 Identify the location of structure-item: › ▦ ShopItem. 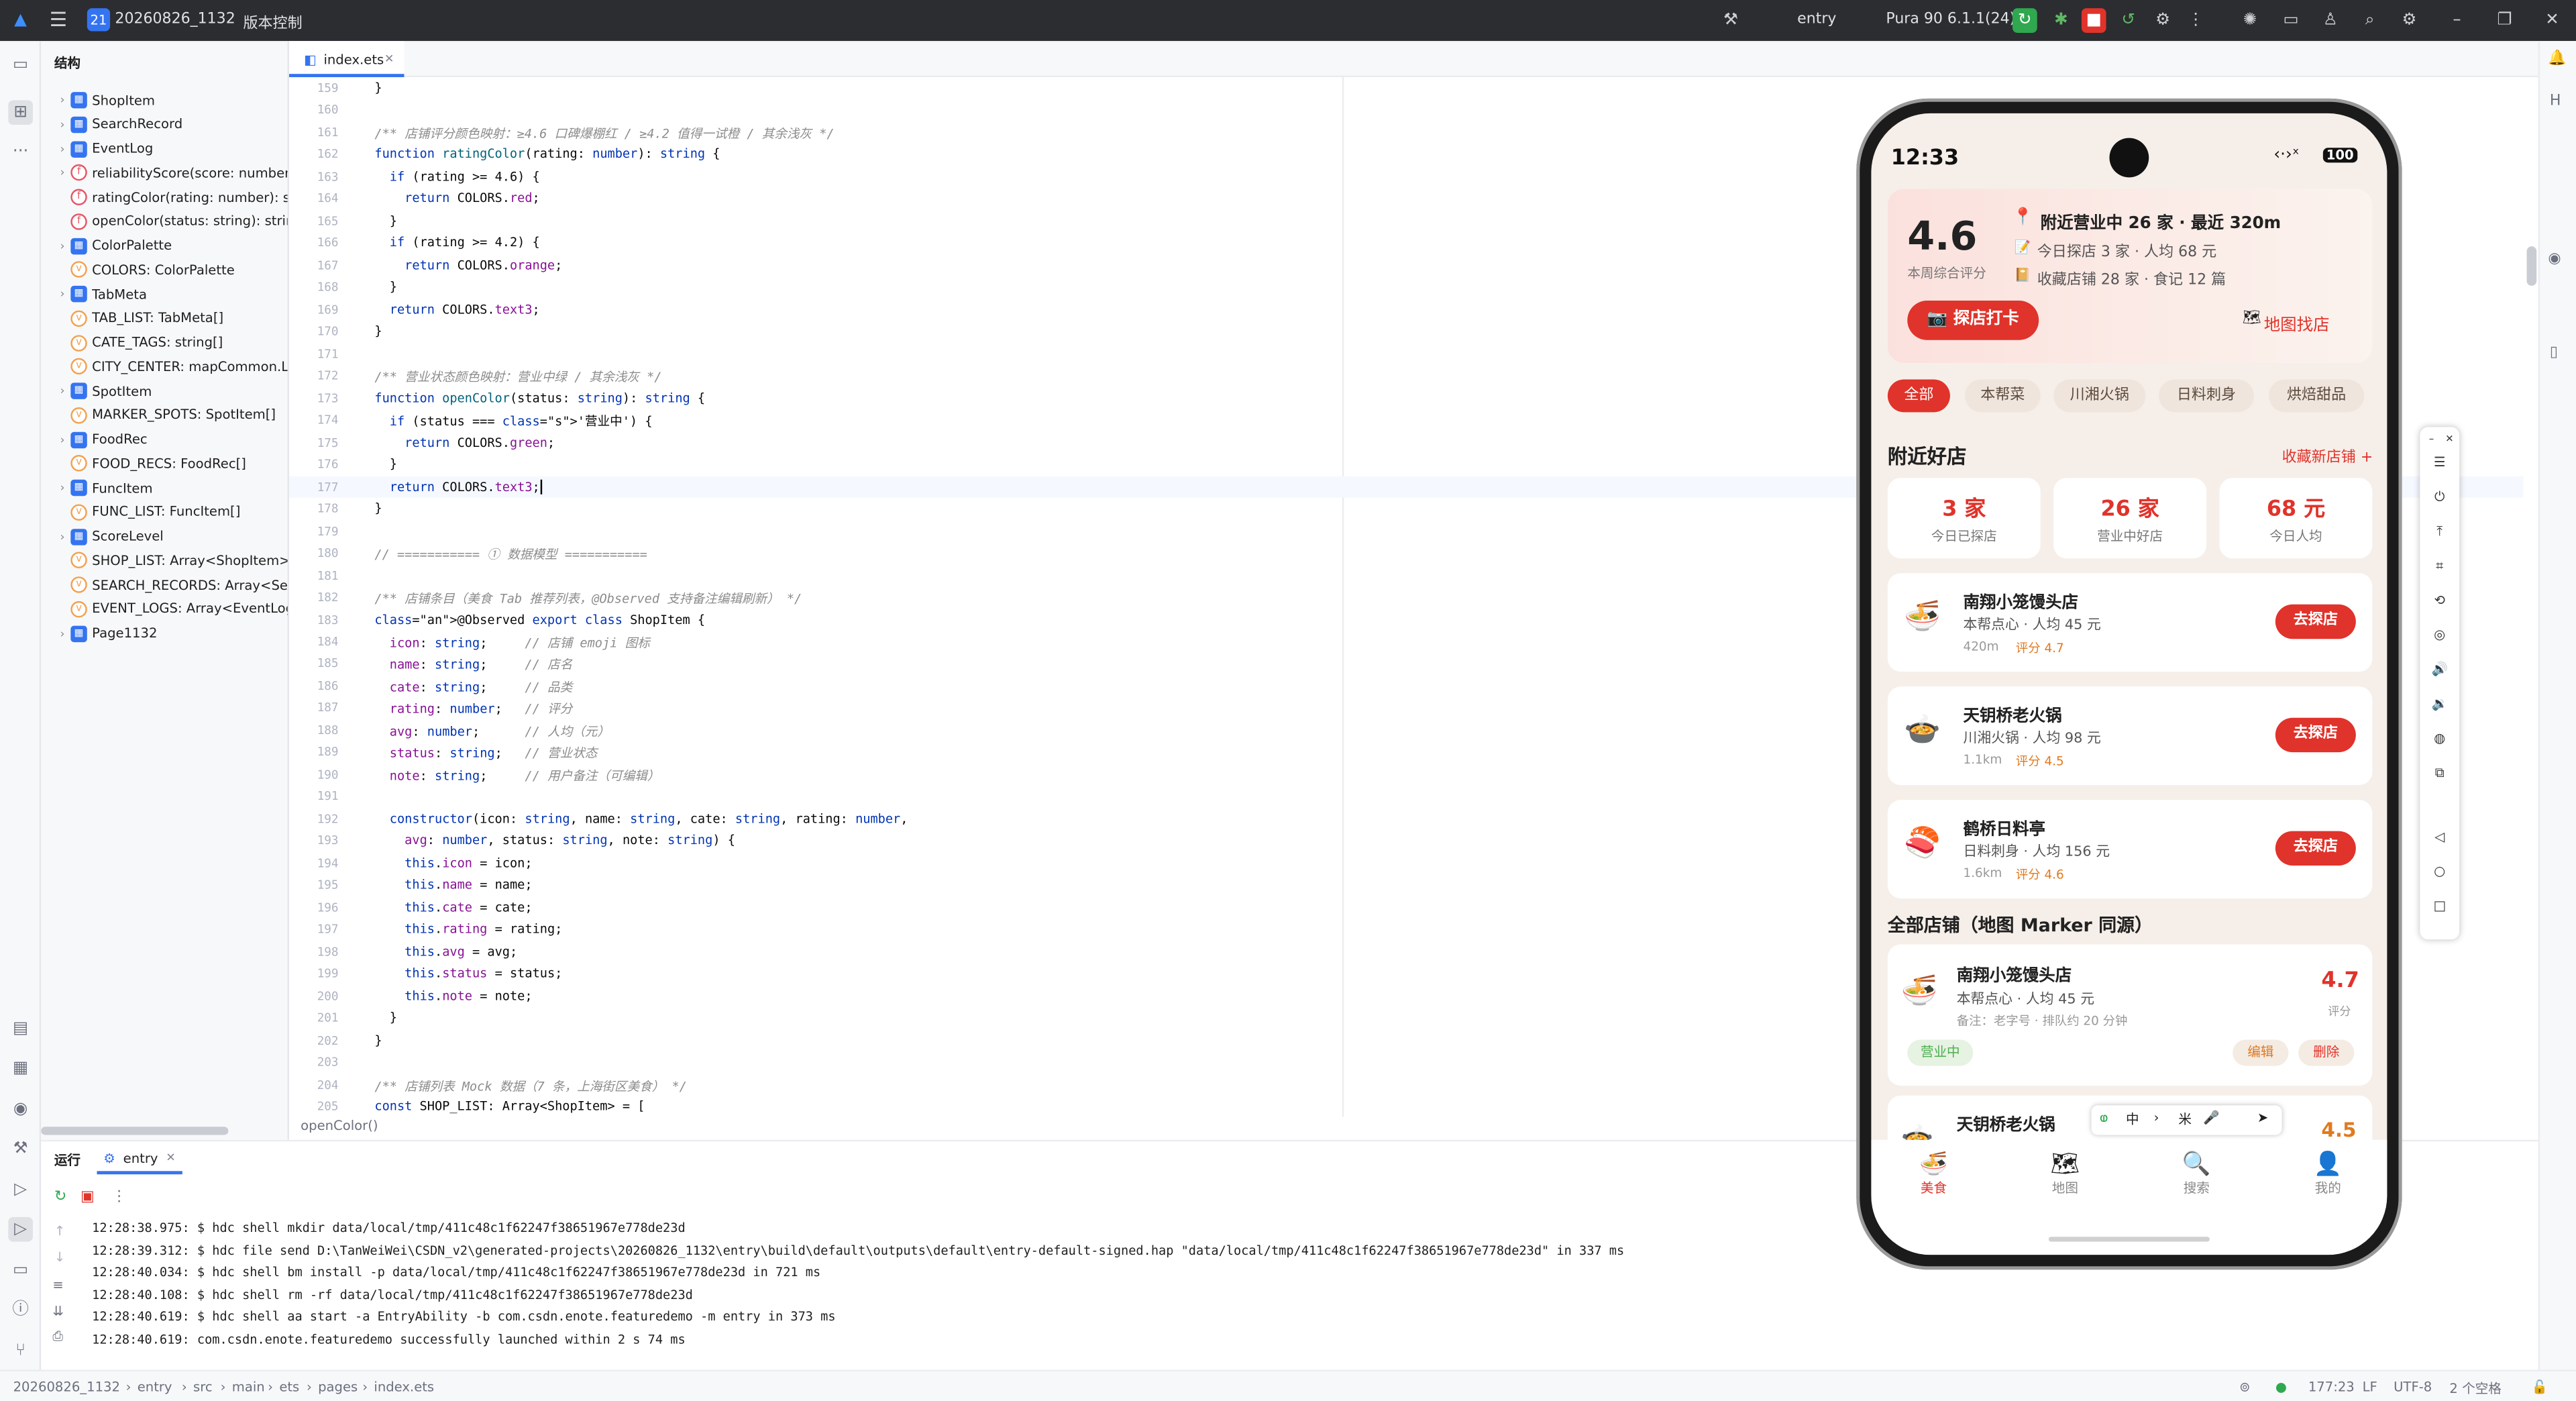
(104, 100).